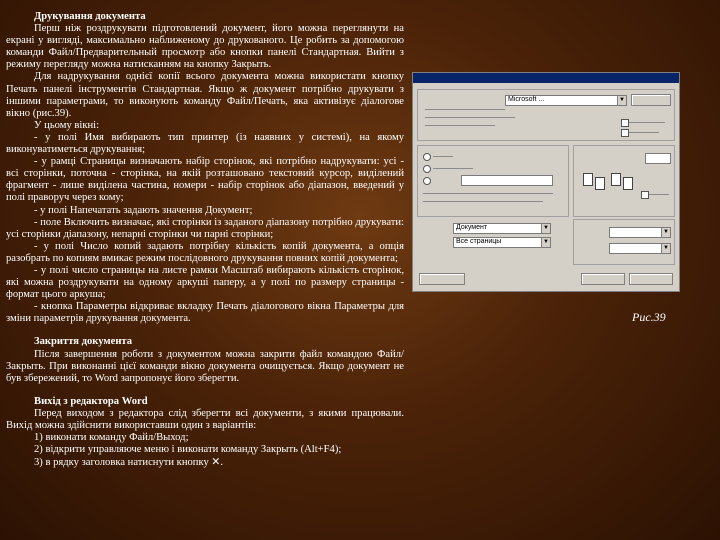  What do you see at coordinates (472, 227) in the screenshot?
I see `print-what-value: Документ` at bounding box center [472, 227].